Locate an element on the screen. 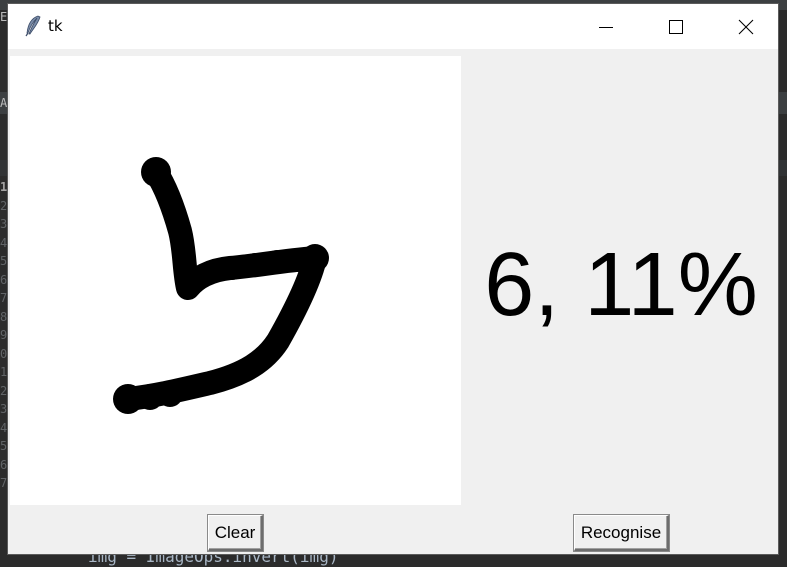  clear-button: Clear is located at coordinates (235, 533).